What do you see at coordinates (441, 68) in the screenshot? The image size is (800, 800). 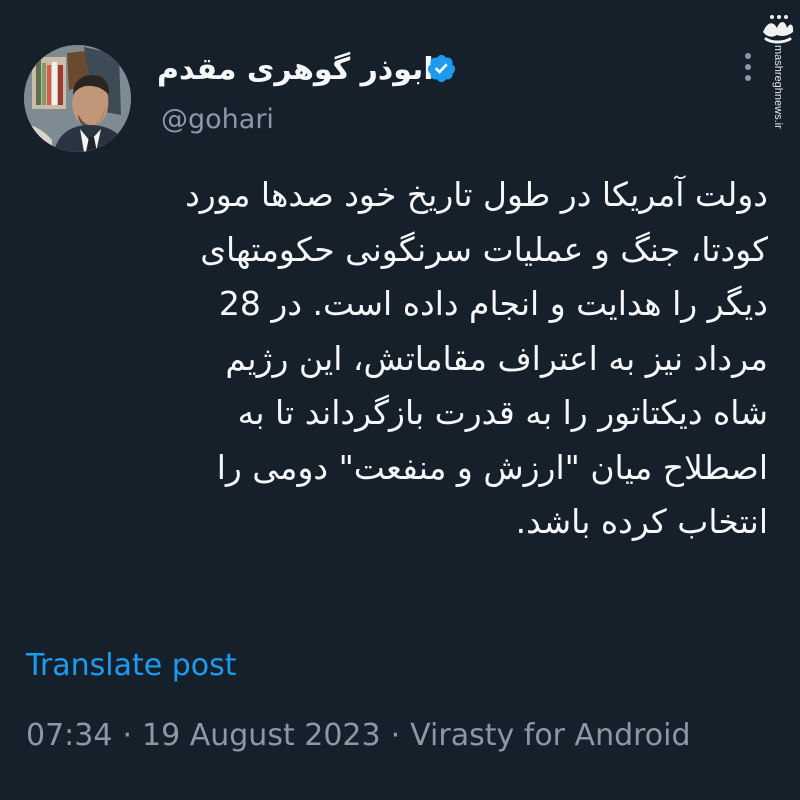 I see `verified-badge-icon` at bounding box center [441, 68].